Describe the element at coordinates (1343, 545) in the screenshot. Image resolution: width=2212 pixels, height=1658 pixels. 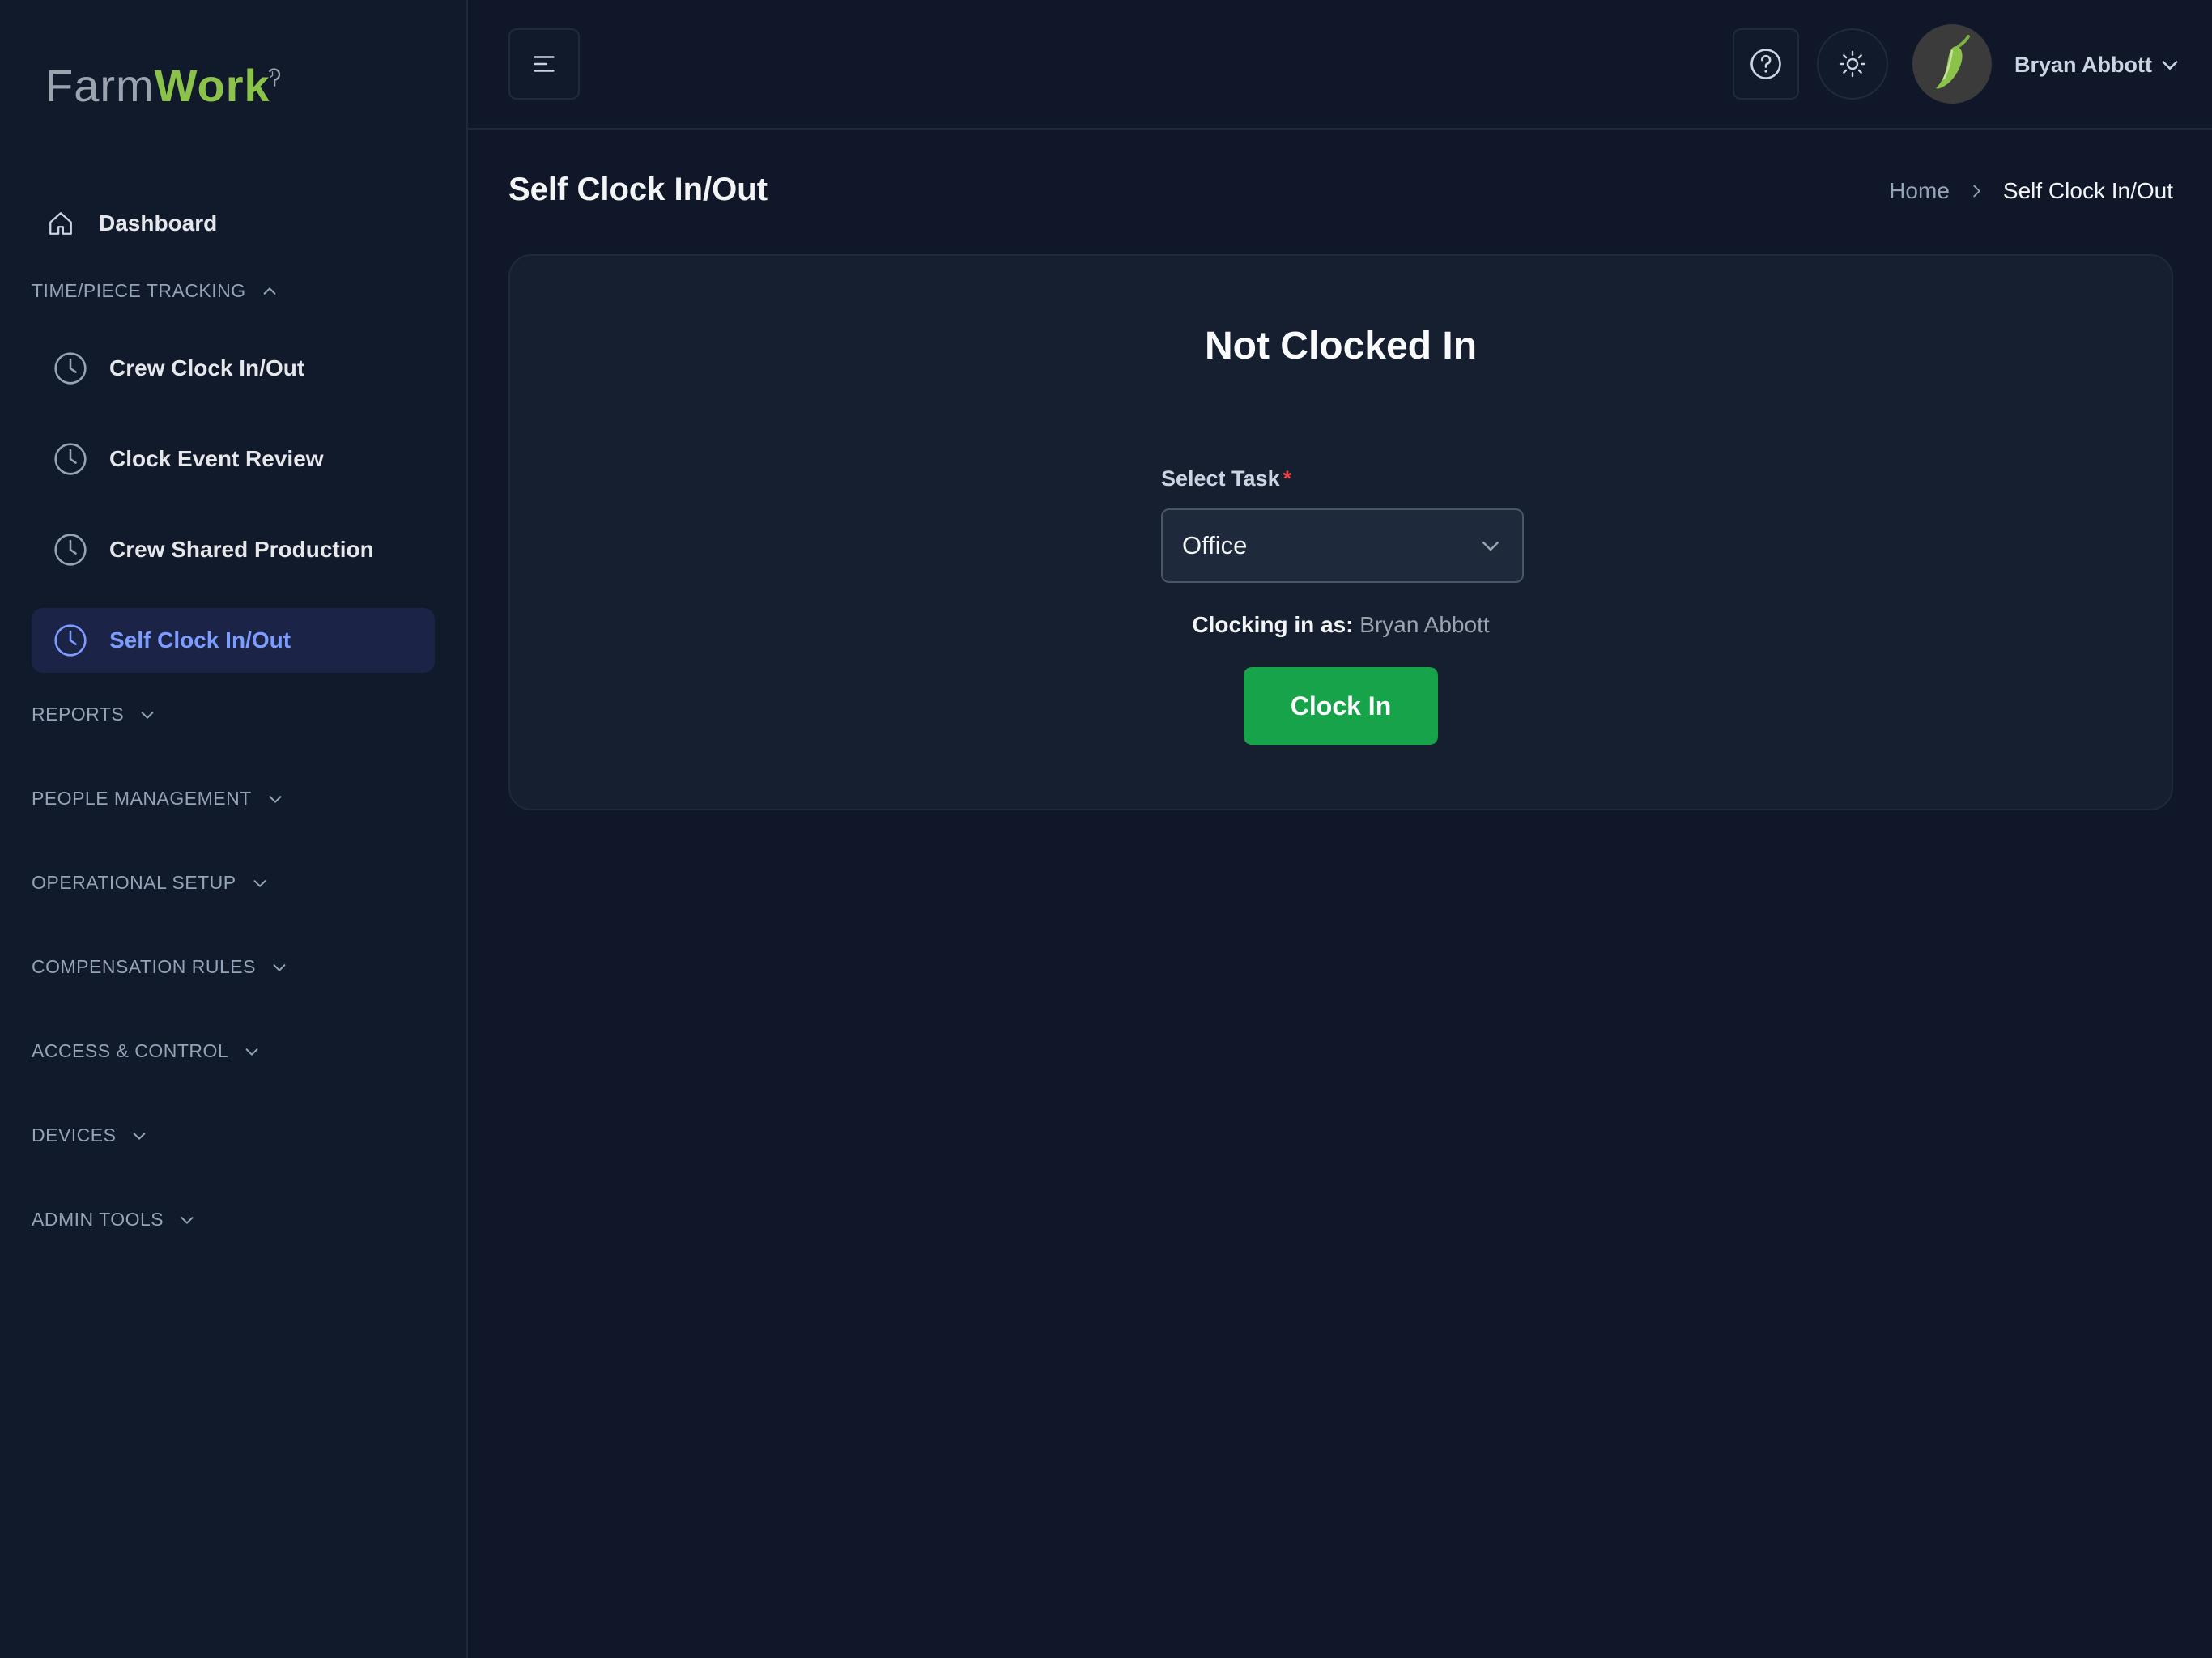
I see `task-select: Office` at that location.